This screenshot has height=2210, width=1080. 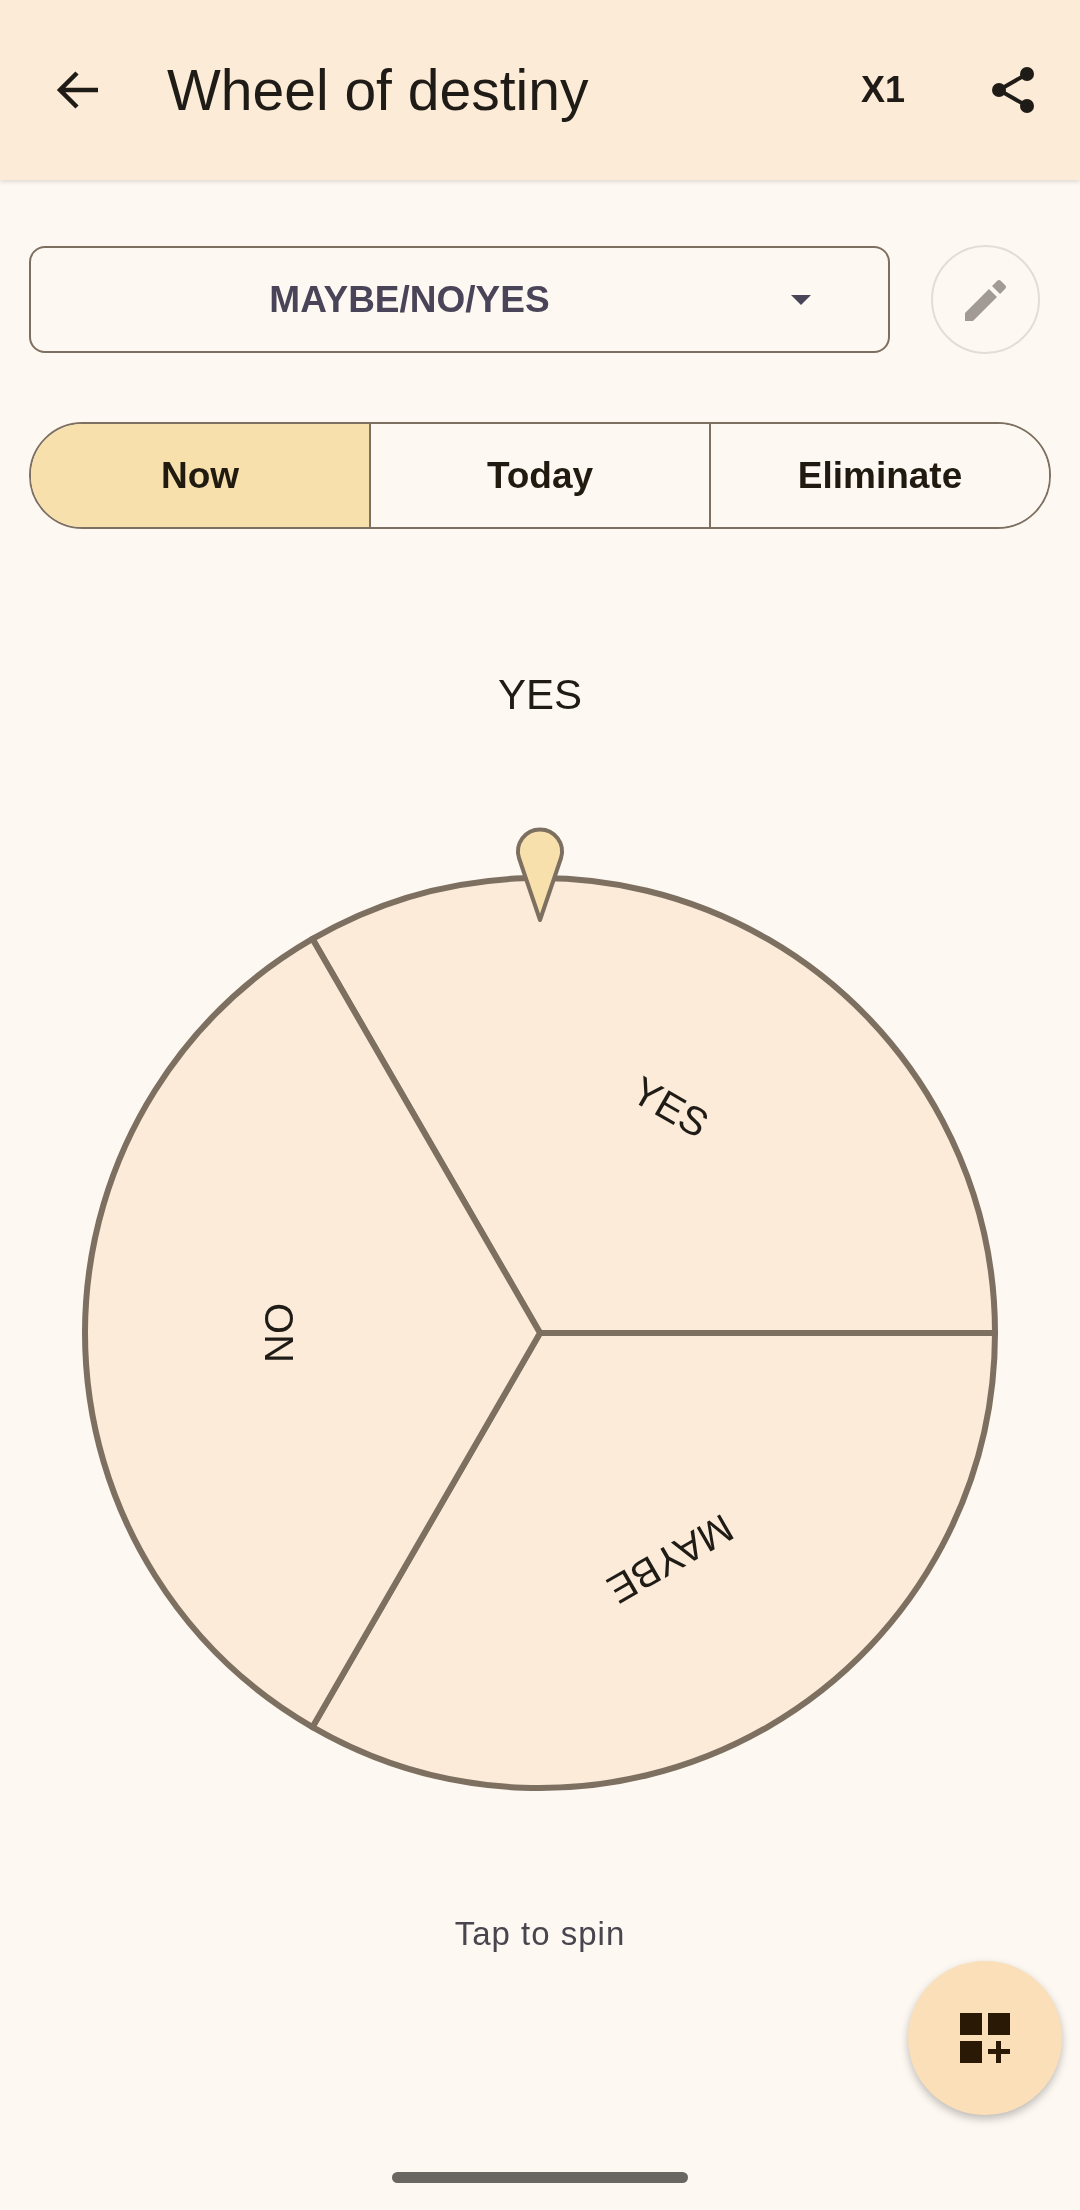 What do you see at coordinates (378, 90) in the screenshot?
I see `screen-title: Wheel of destiny` at bounding box center [378, 90].